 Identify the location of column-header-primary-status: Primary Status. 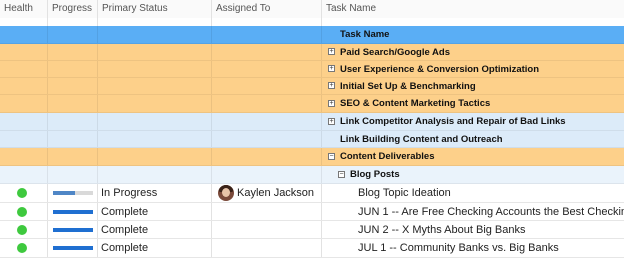
(155, 9).